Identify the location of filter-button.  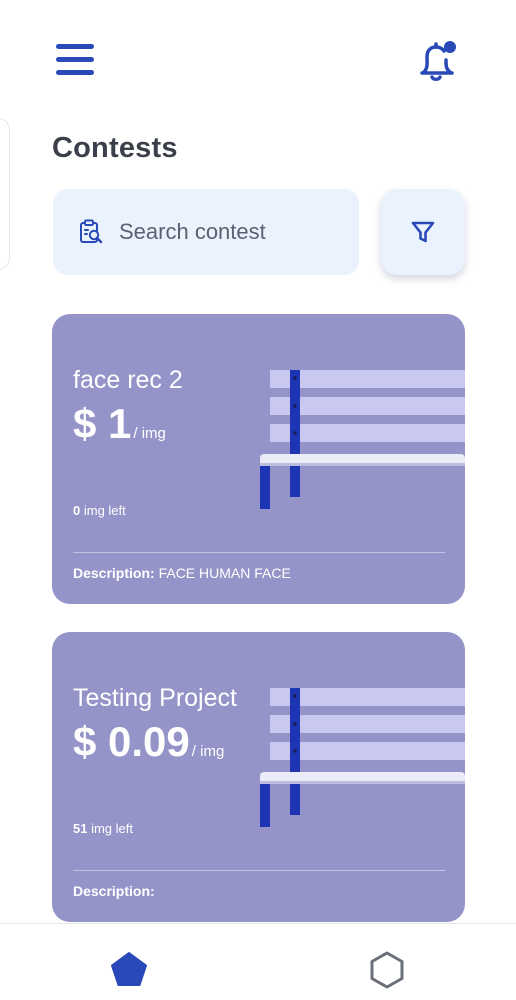
(423, 232).